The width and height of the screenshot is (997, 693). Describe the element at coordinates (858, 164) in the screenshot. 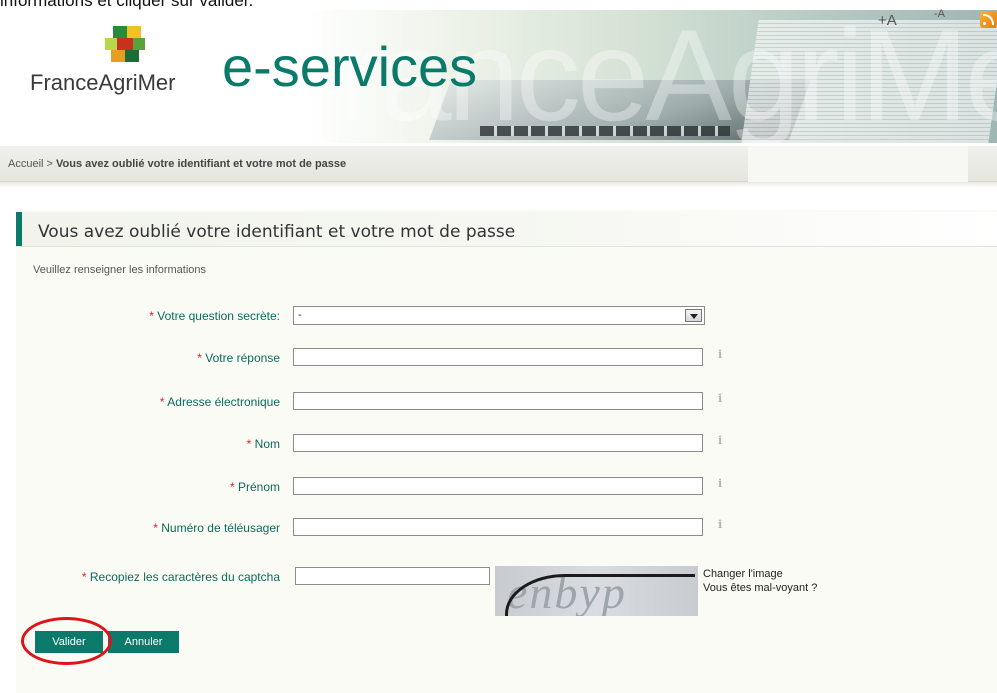

I see `accessibility-tools` at that location.